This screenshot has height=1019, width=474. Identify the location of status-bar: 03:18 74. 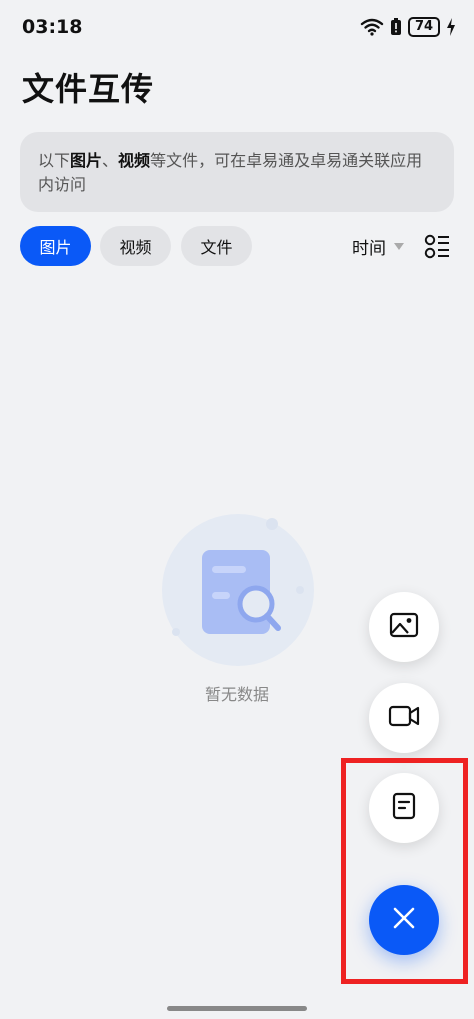
(237, 28).